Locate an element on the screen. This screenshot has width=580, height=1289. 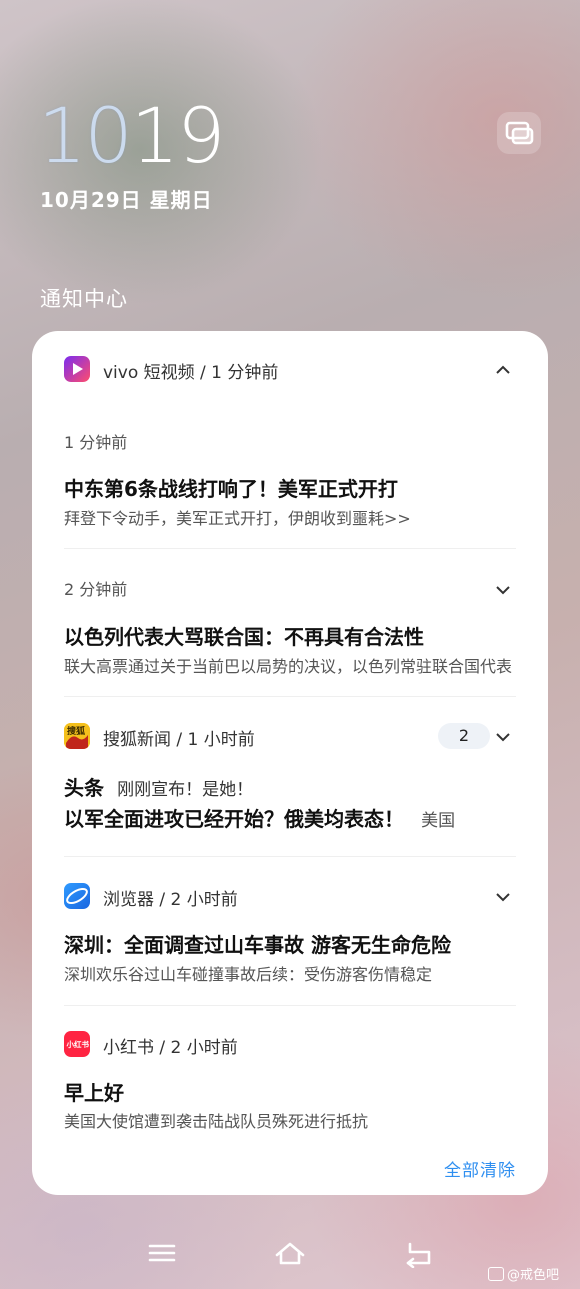
browser-icon is located at coordinates (77, 896).